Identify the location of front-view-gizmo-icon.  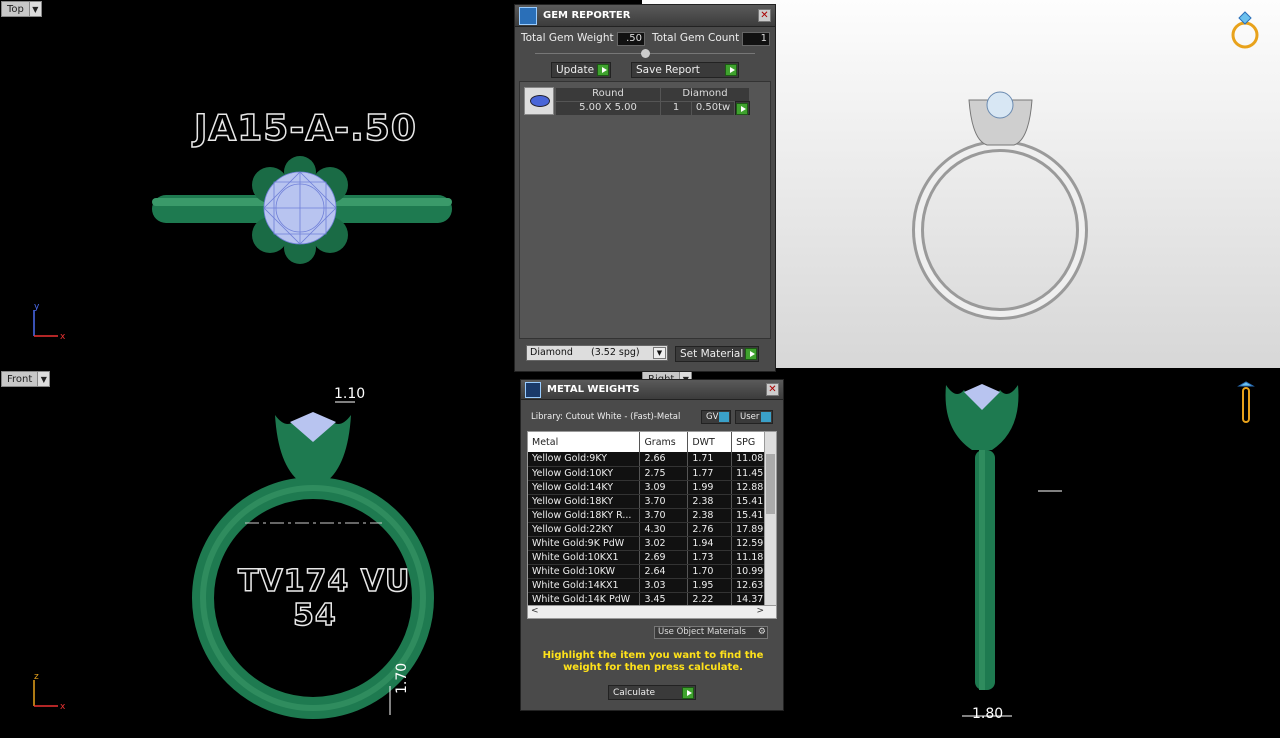
(1246, 403).